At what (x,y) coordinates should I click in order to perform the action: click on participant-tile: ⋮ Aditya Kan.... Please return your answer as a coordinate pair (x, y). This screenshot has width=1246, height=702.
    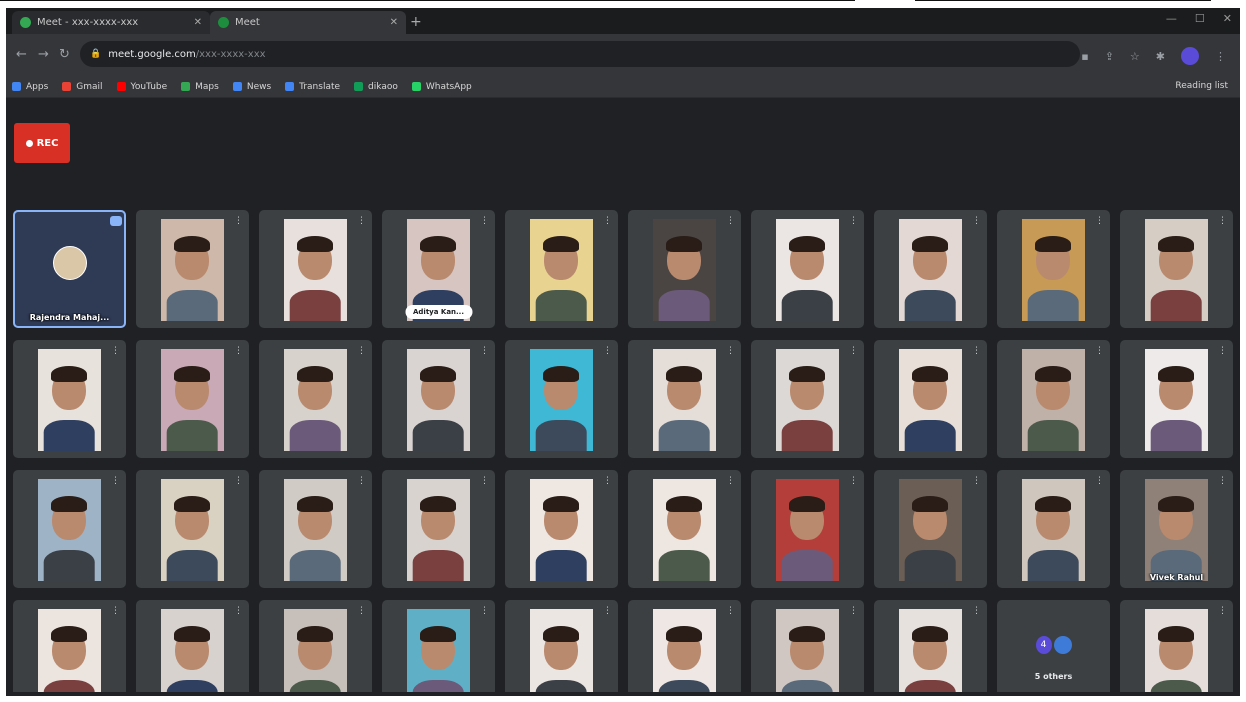
    Looking at the image, I should click on (438, 269).